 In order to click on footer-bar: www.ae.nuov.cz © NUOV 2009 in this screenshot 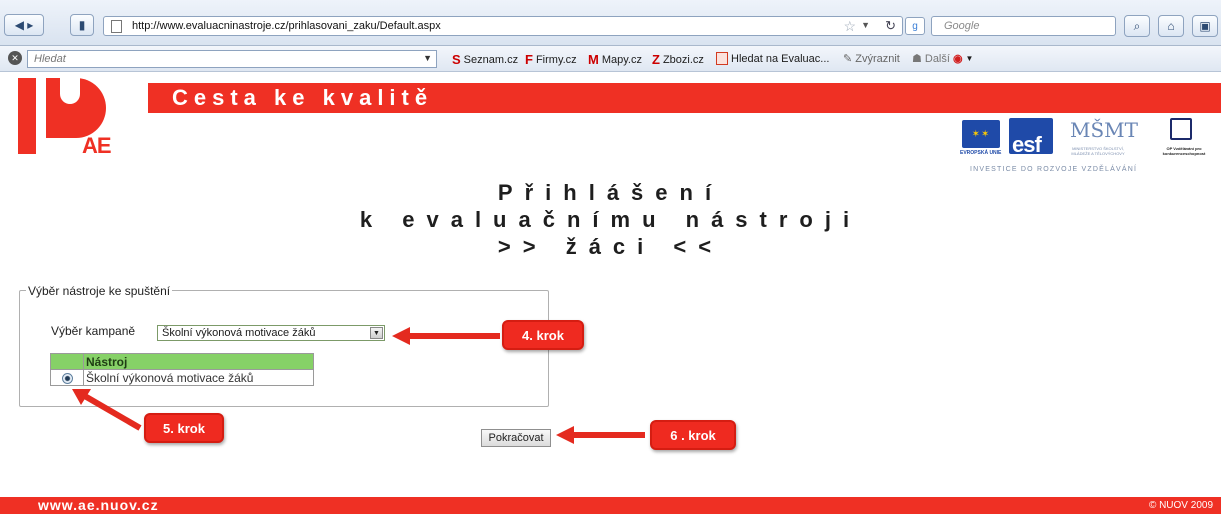, I will do `click(610, 505)`.